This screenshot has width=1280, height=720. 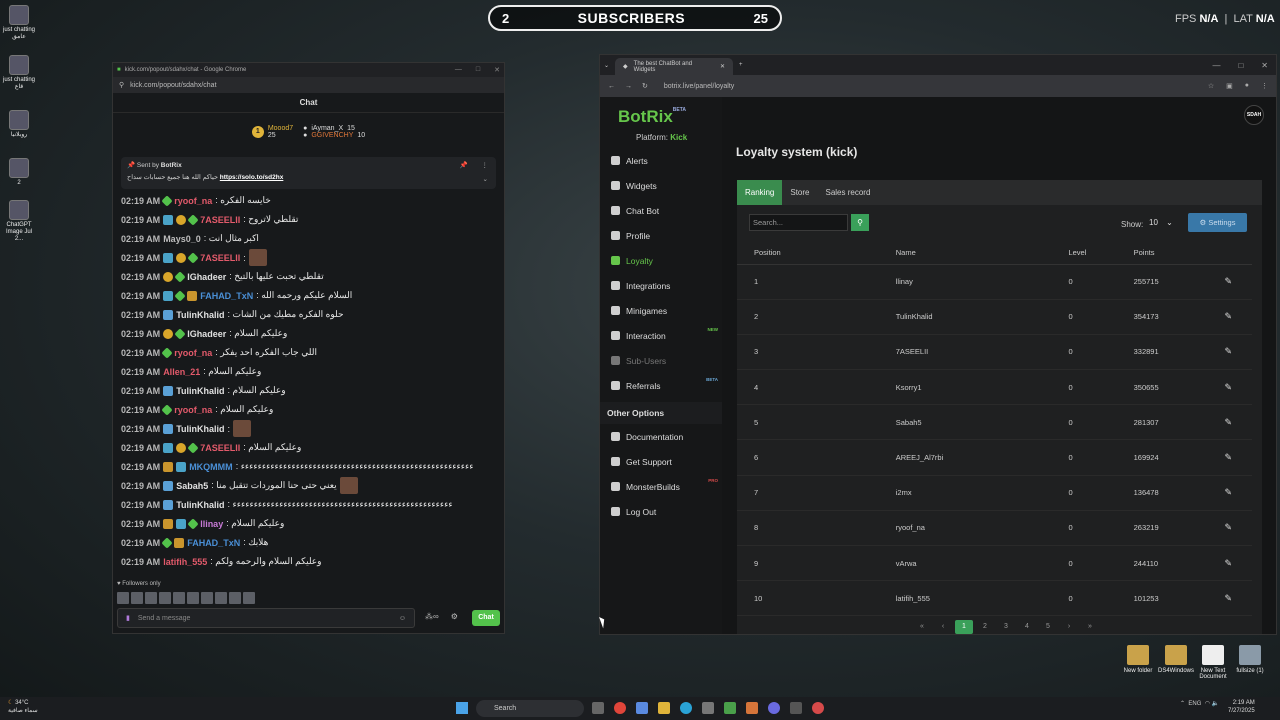 What do you see at coordinates (1207, 704) in the screenshot?
I see `wifi-icon: ◠` at bounding box center [1207, 704].